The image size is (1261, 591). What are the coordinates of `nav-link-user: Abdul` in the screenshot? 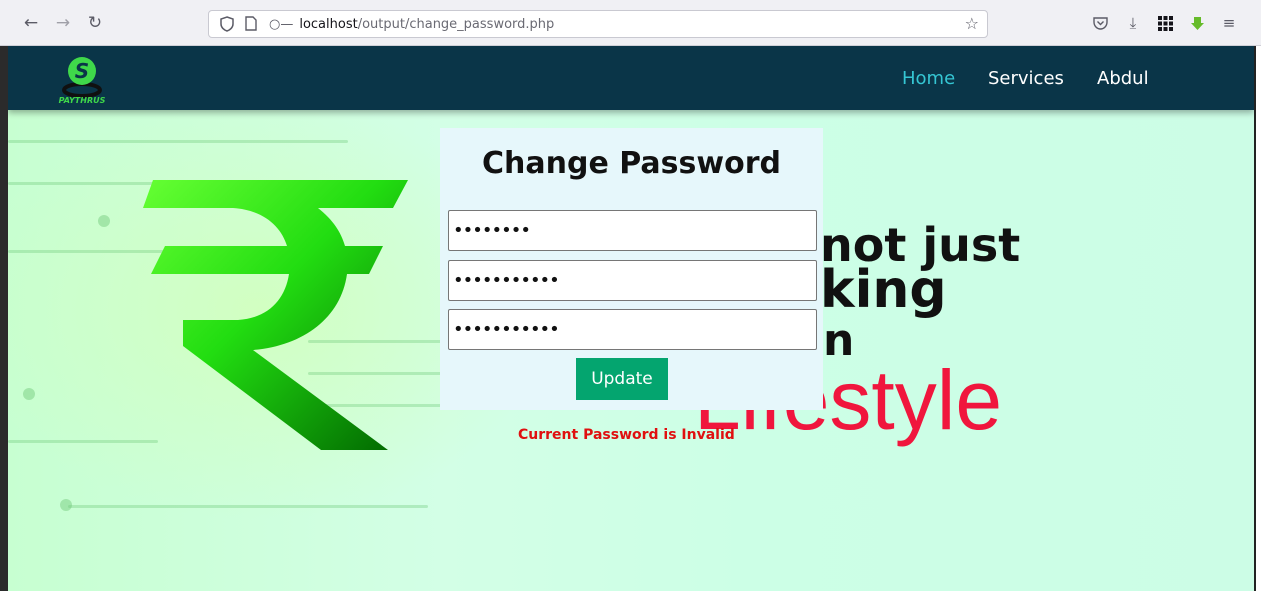 It's located at (1123, 78).